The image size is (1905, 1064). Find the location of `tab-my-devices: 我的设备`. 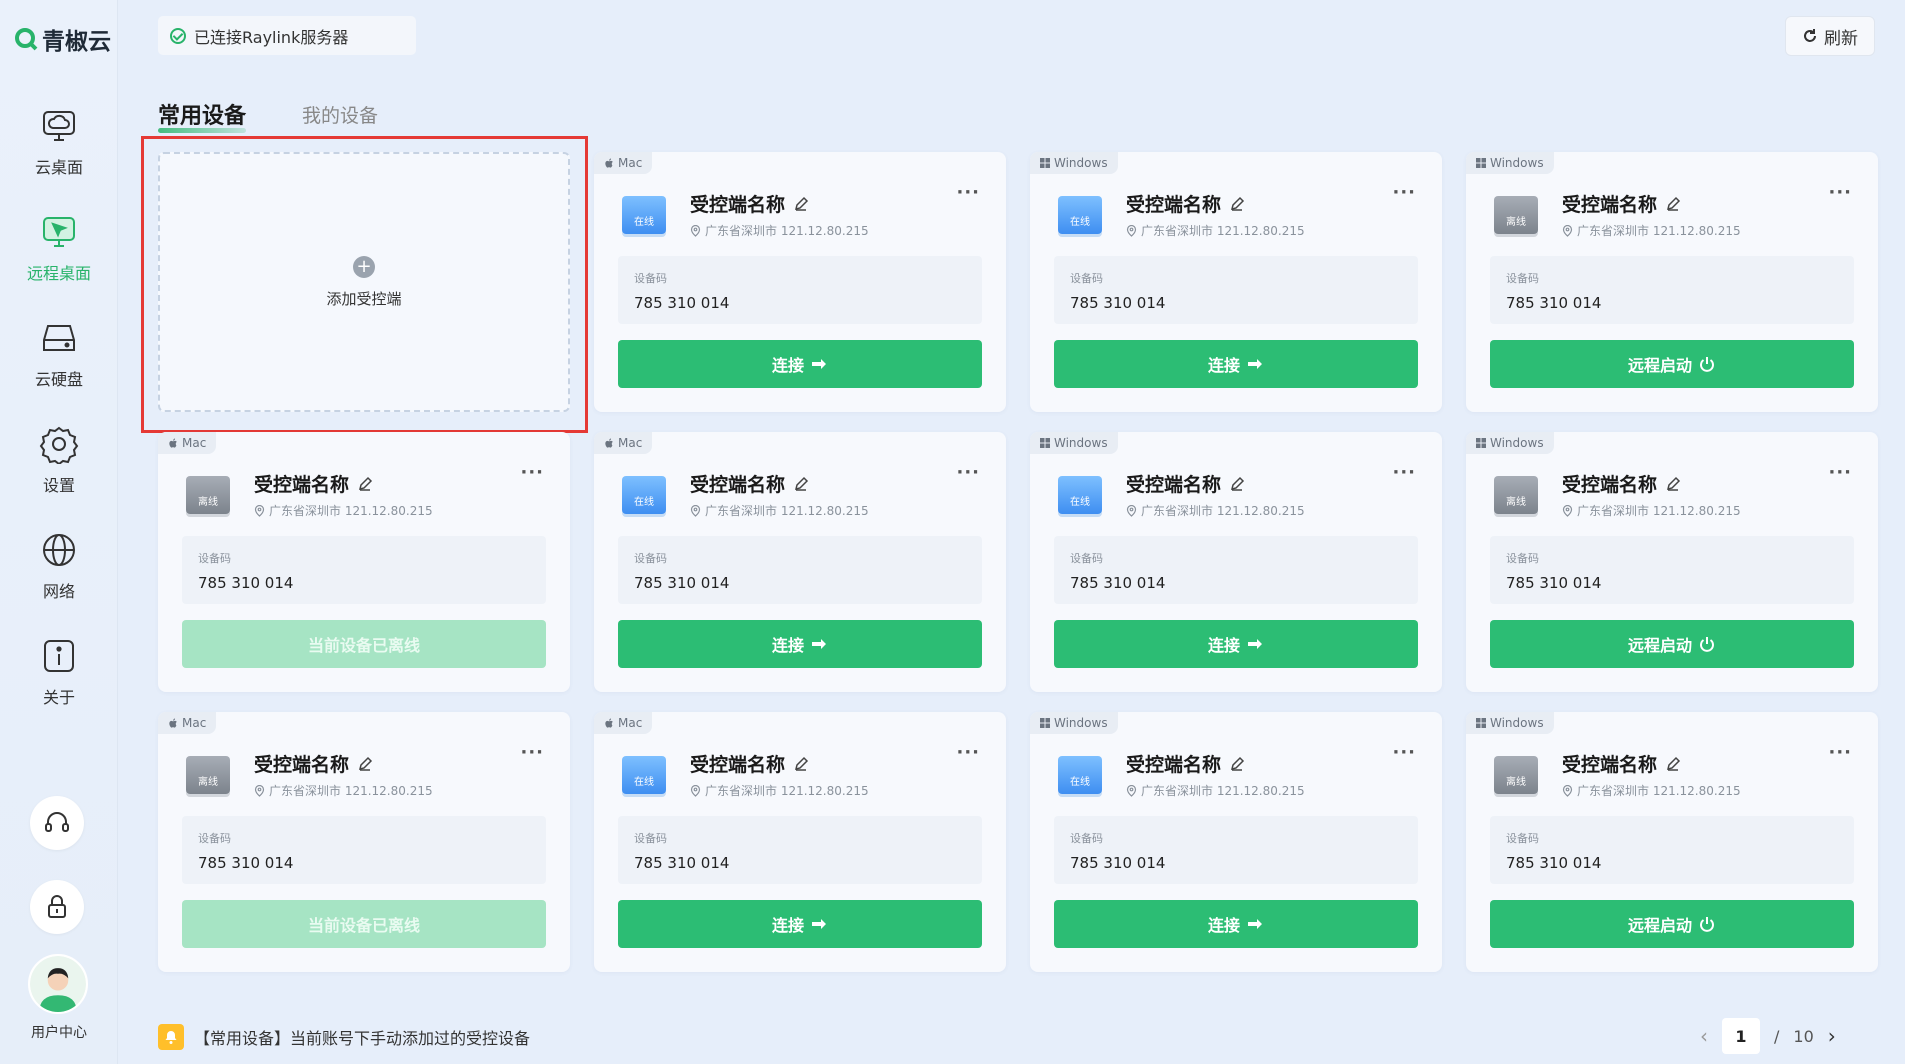

tab-my-devices: 我的设备 is located at coordinates (340, 114).